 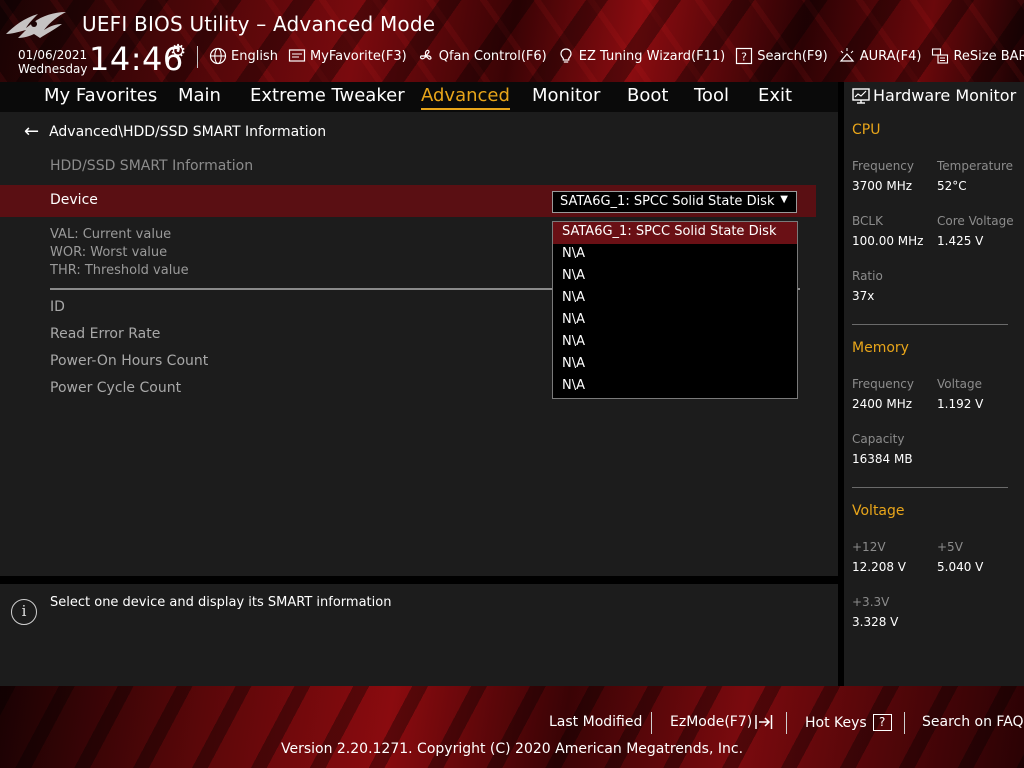 What do you see at coordinates (882, 722) in the screenshot?
I see `question-key-icon: ?` at bounding box center [882, 722].